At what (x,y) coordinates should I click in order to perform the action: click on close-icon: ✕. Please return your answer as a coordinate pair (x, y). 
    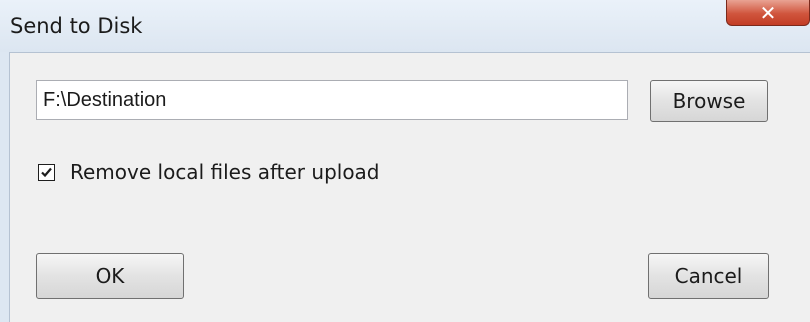
    Looking at the image, I should click on (768, 12).